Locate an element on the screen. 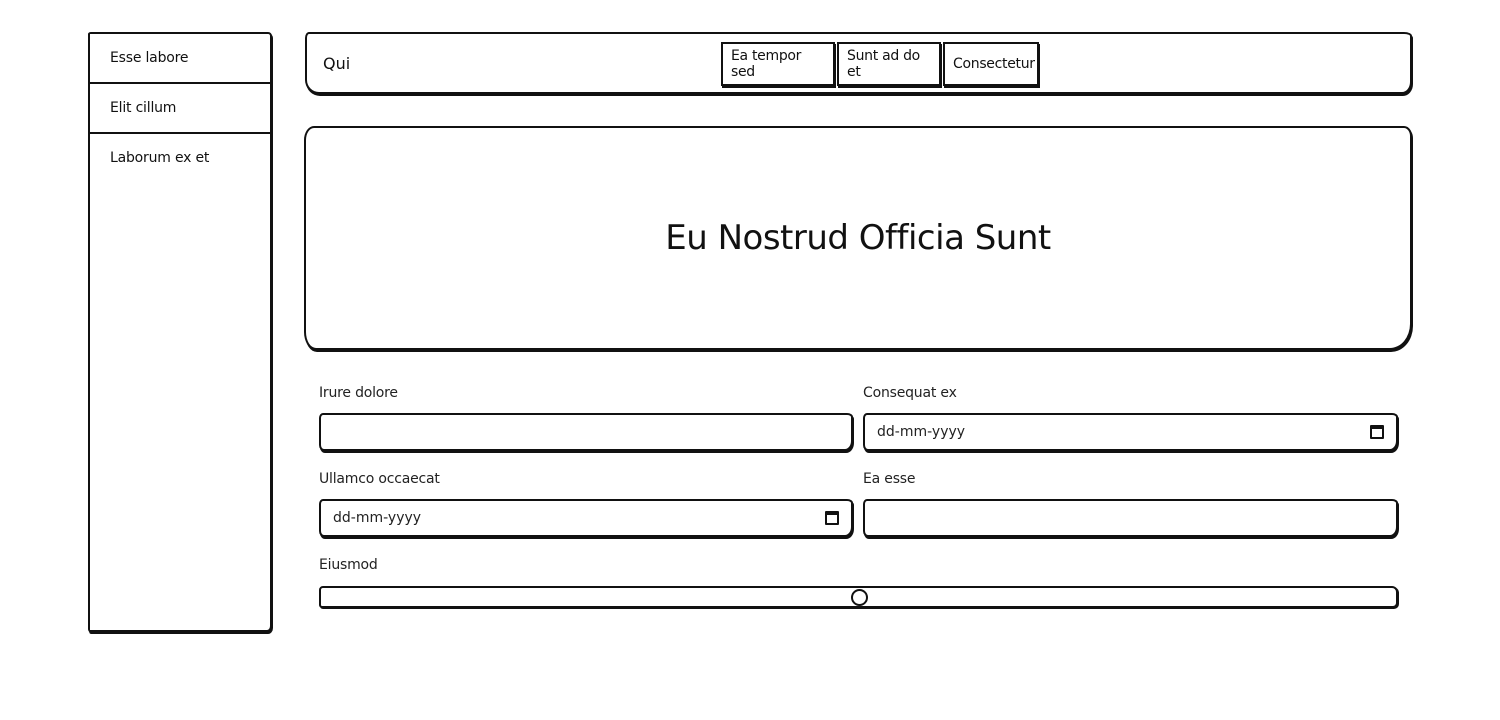  slider-thumb is located at coordinates (859, 597).